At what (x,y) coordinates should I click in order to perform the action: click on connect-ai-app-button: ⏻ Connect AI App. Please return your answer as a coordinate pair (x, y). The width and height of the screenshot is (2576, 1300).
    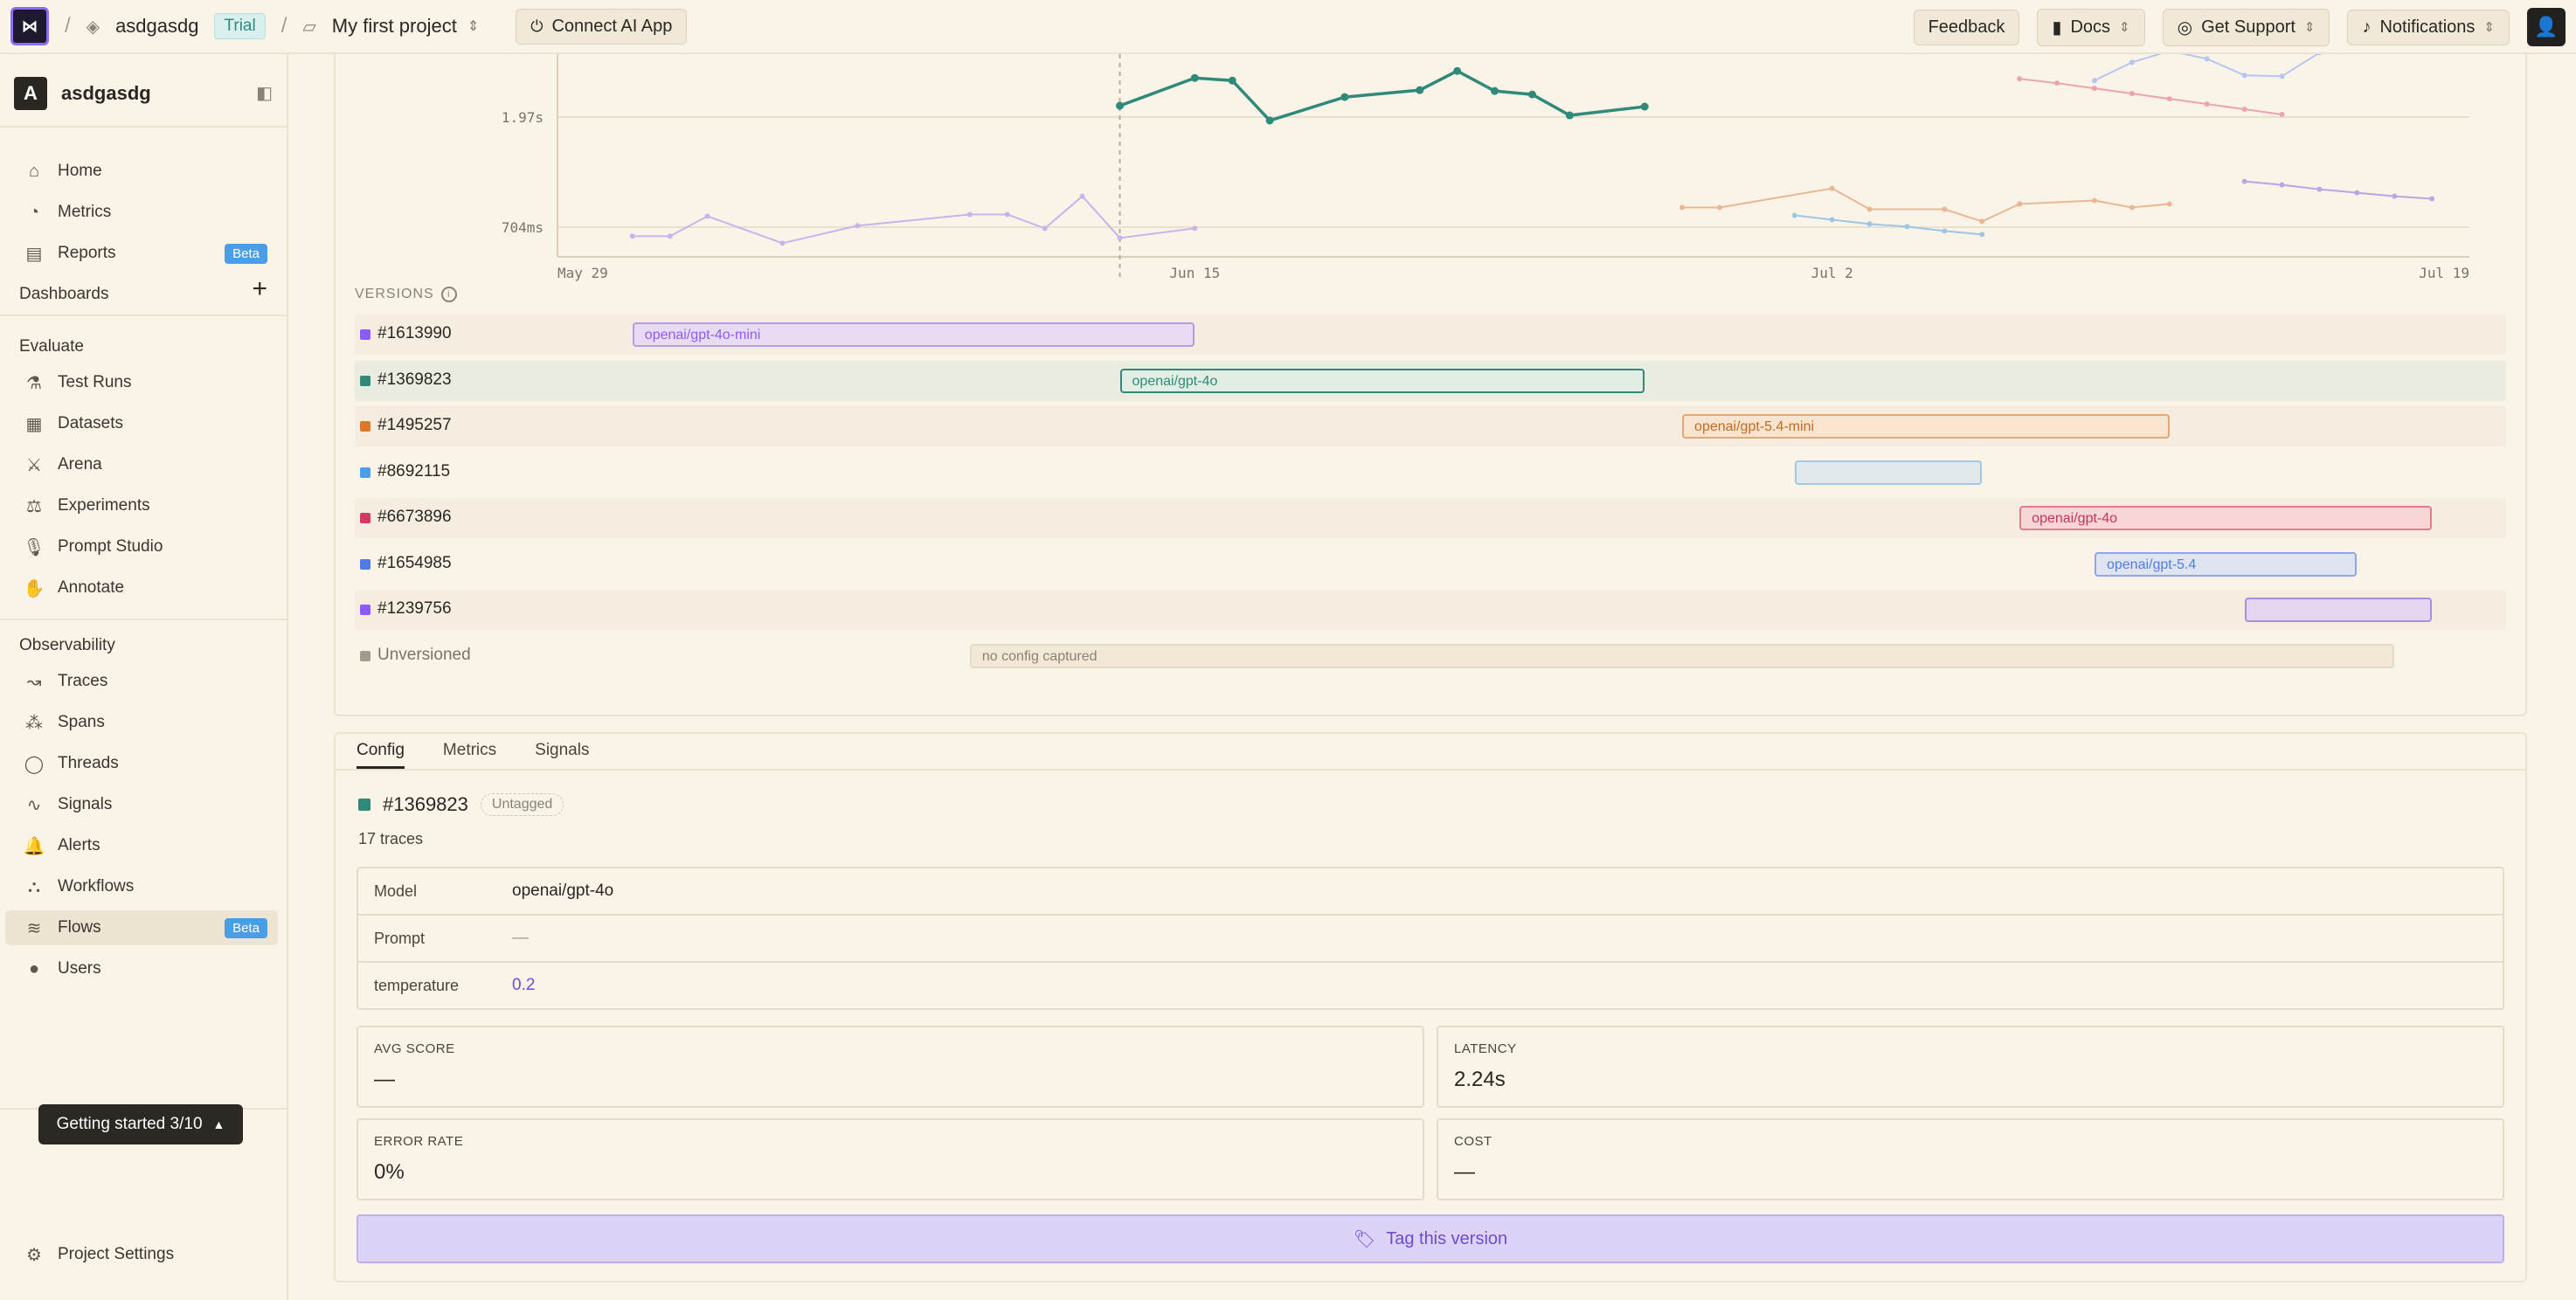
    Looking at the image, I should click on (602, 26).